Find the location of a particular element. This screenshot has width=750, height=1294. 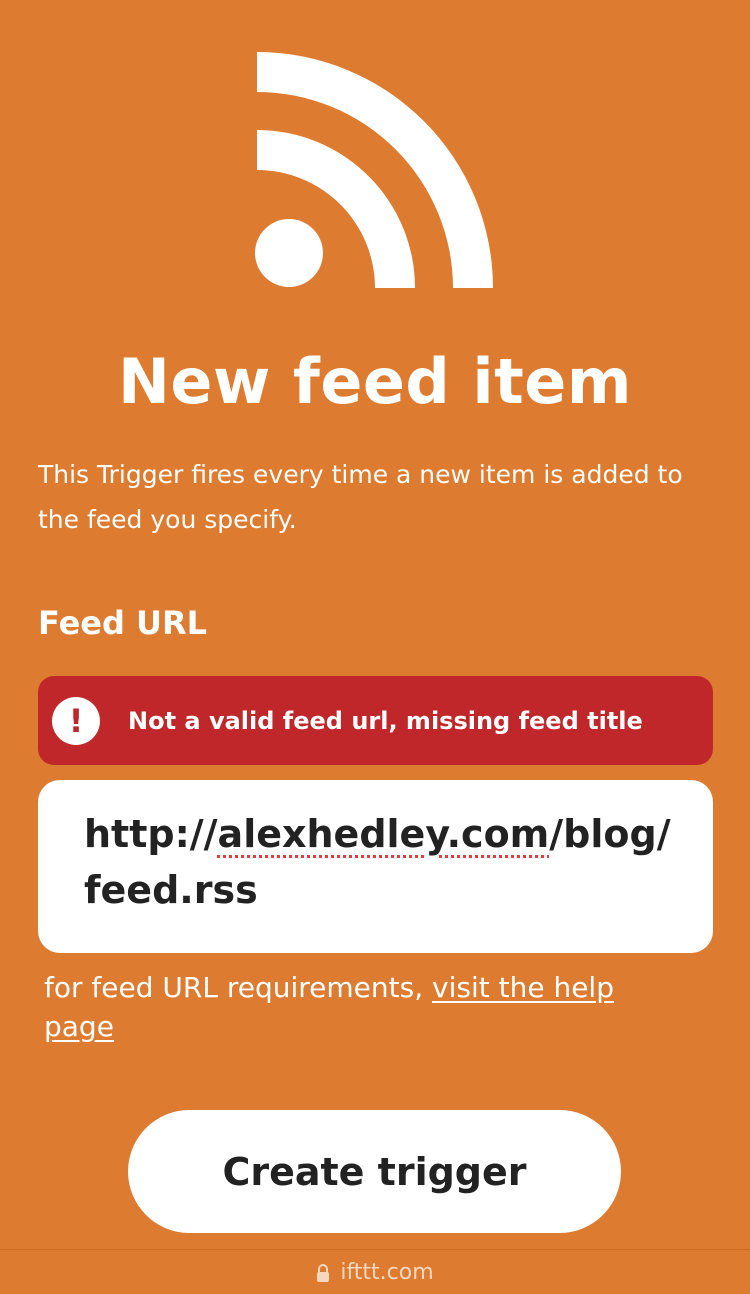

feed-url-label: Feed URL is located at coordinates (123, 623).